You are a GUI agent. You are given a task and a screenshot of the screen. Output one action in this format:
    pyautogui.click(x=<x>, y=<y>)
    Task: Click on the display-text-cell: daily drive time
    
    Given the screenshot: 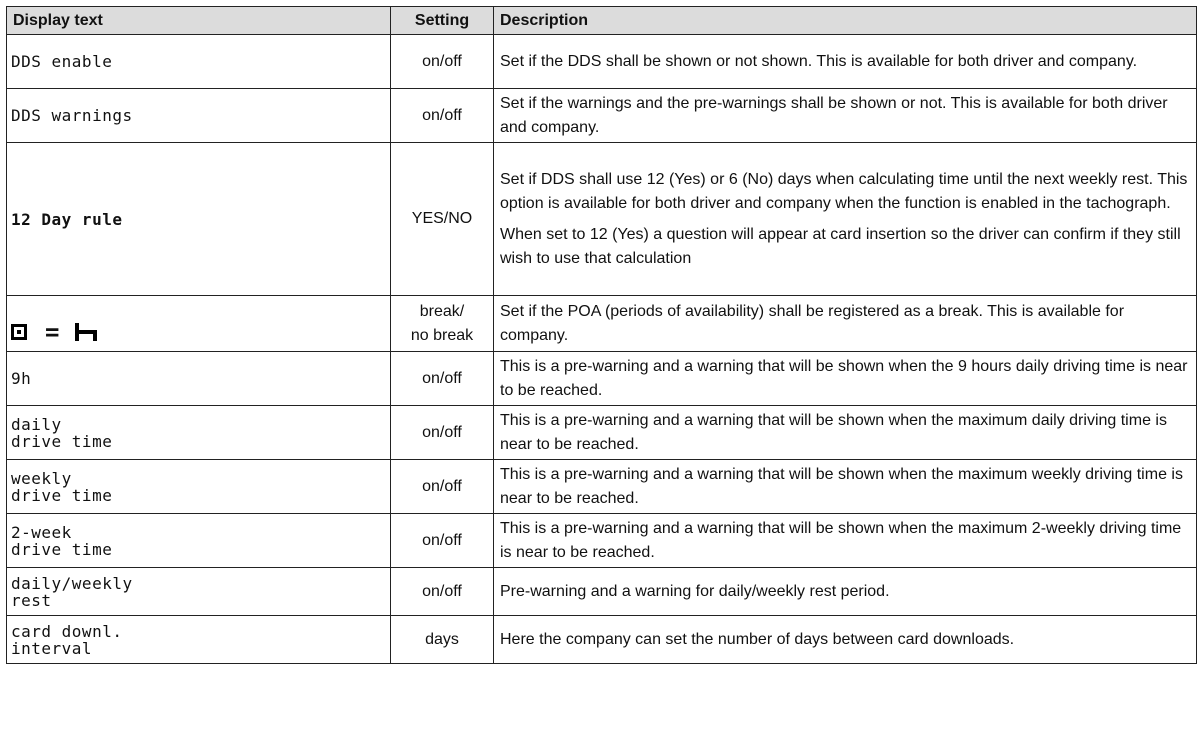 What is the action you would take?
    pyautogui.click(x=198, y=432)
    